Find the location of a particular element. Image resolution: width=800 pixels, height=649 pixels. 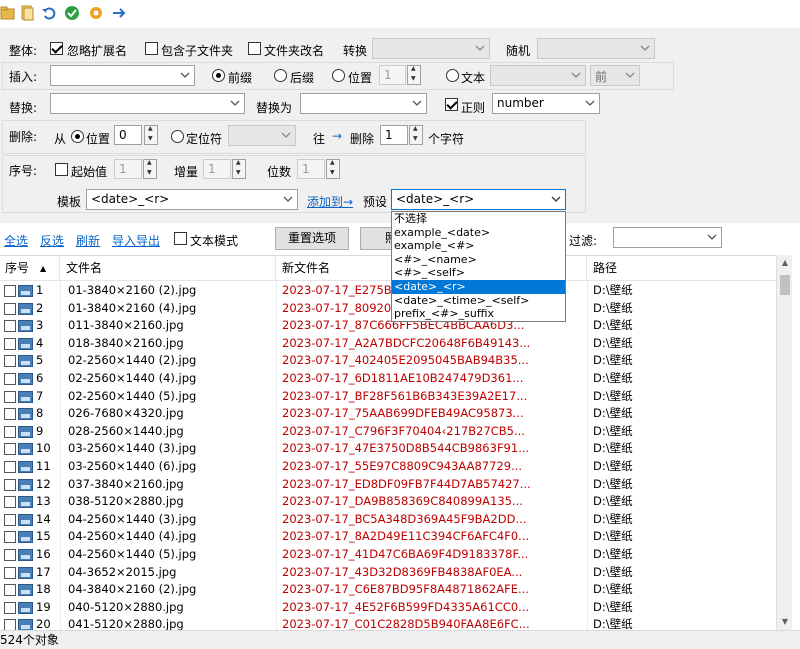

convert-select is located at coordinates (431, 48).